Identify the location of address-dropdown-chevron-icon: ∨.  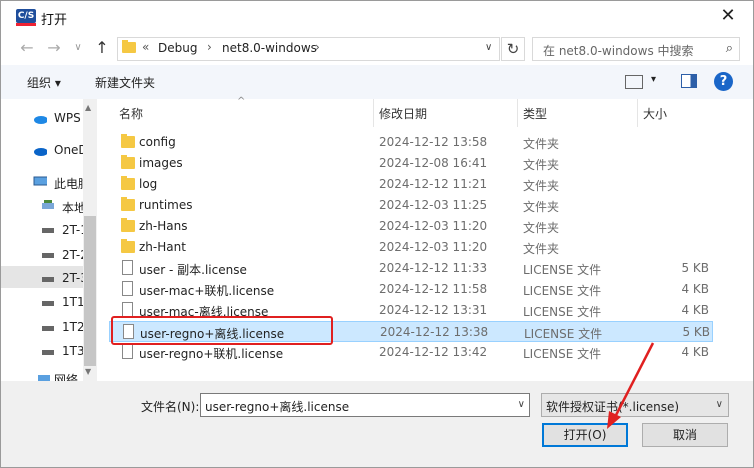
(488, 47).